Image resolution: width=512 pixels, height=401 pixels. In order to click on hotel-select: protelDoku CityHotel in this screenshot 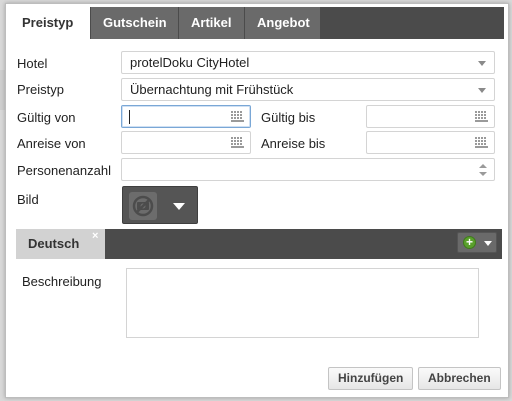, I will do `click(308, 62)`.